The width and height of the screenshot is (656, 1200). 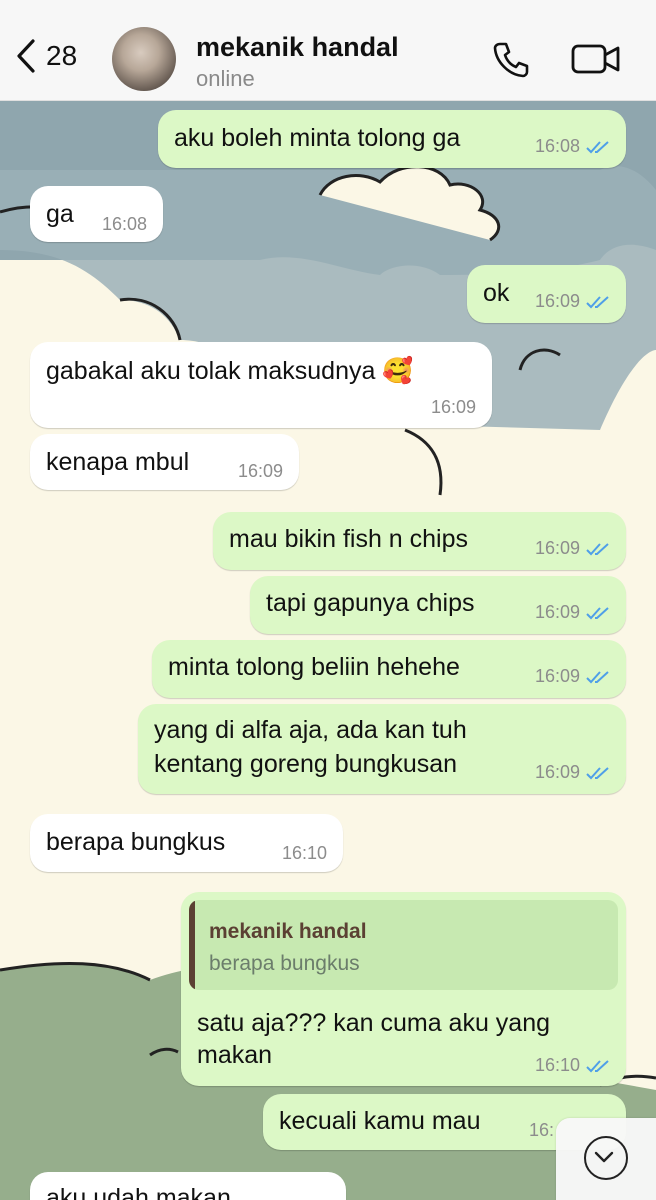 I want to click on scroll-circle, so click(x=606, y=1158).